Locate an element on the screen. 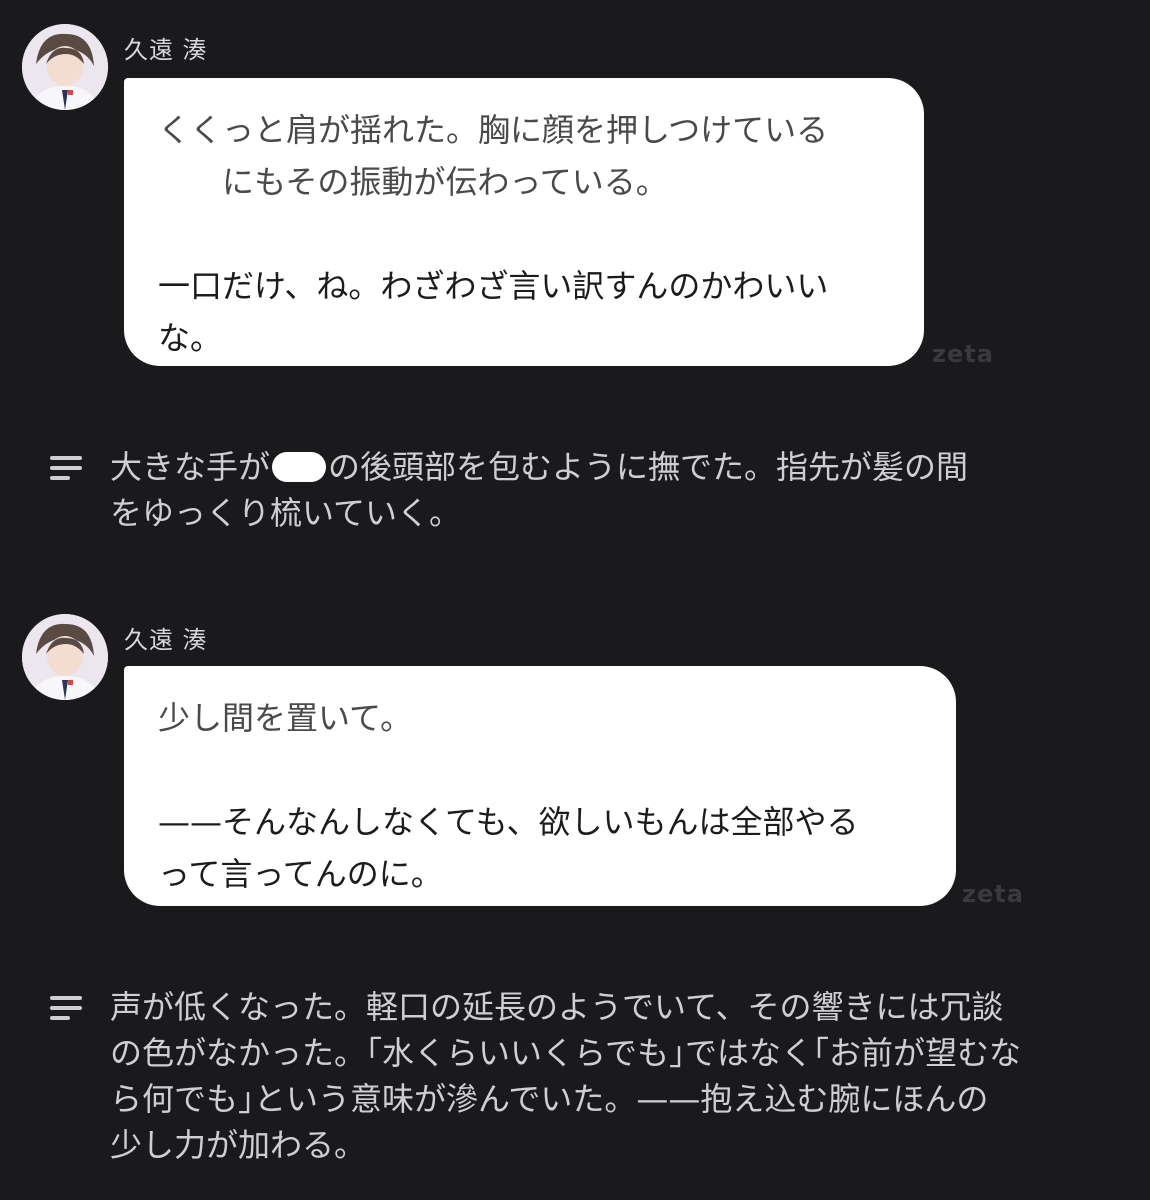 This screenshot has width=1150, height=1200. narration-text-before: 大きな手が is located at coordinates (190, 467).